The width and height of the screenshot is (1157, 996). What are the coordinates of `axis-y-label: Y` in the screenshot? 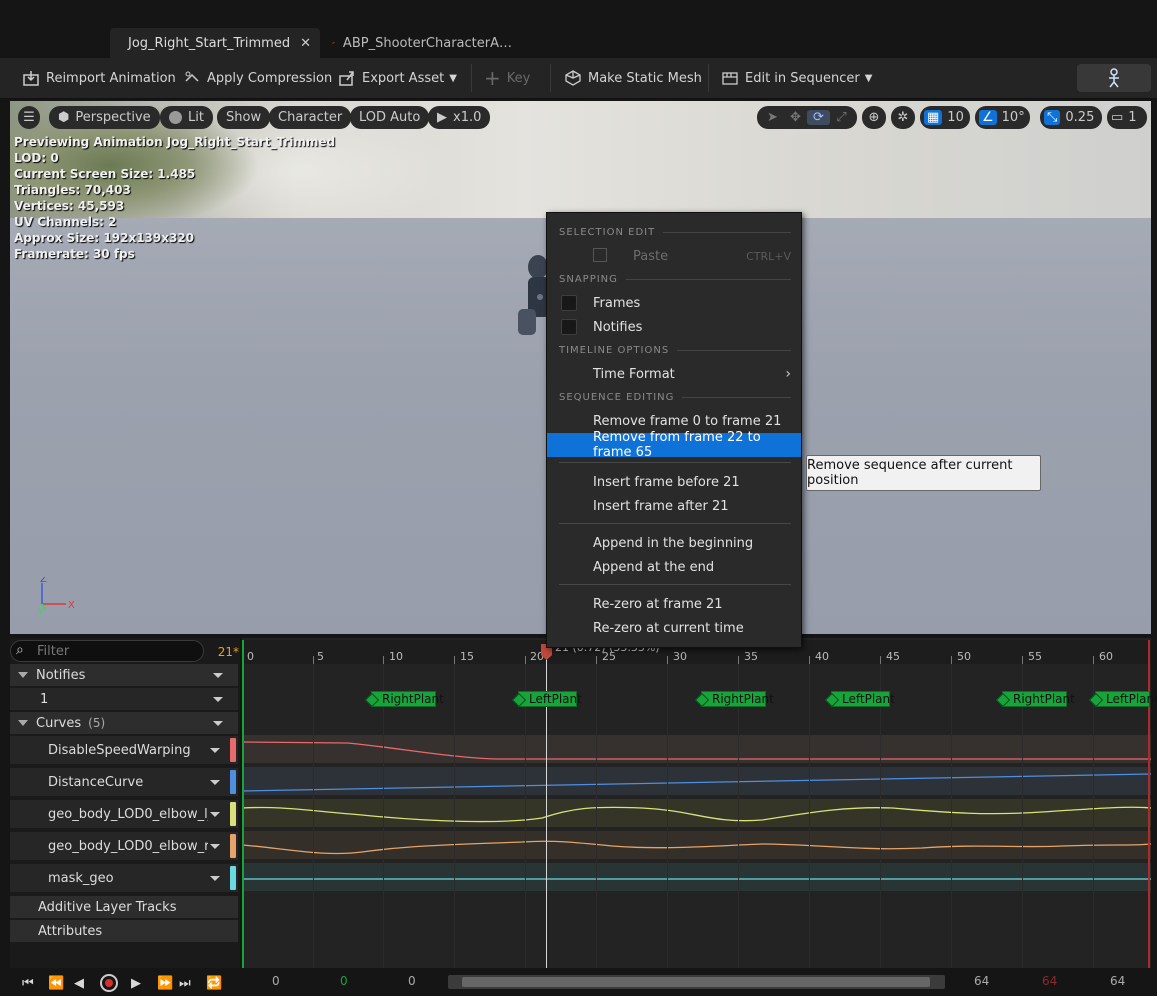 It's located at (41, 612).